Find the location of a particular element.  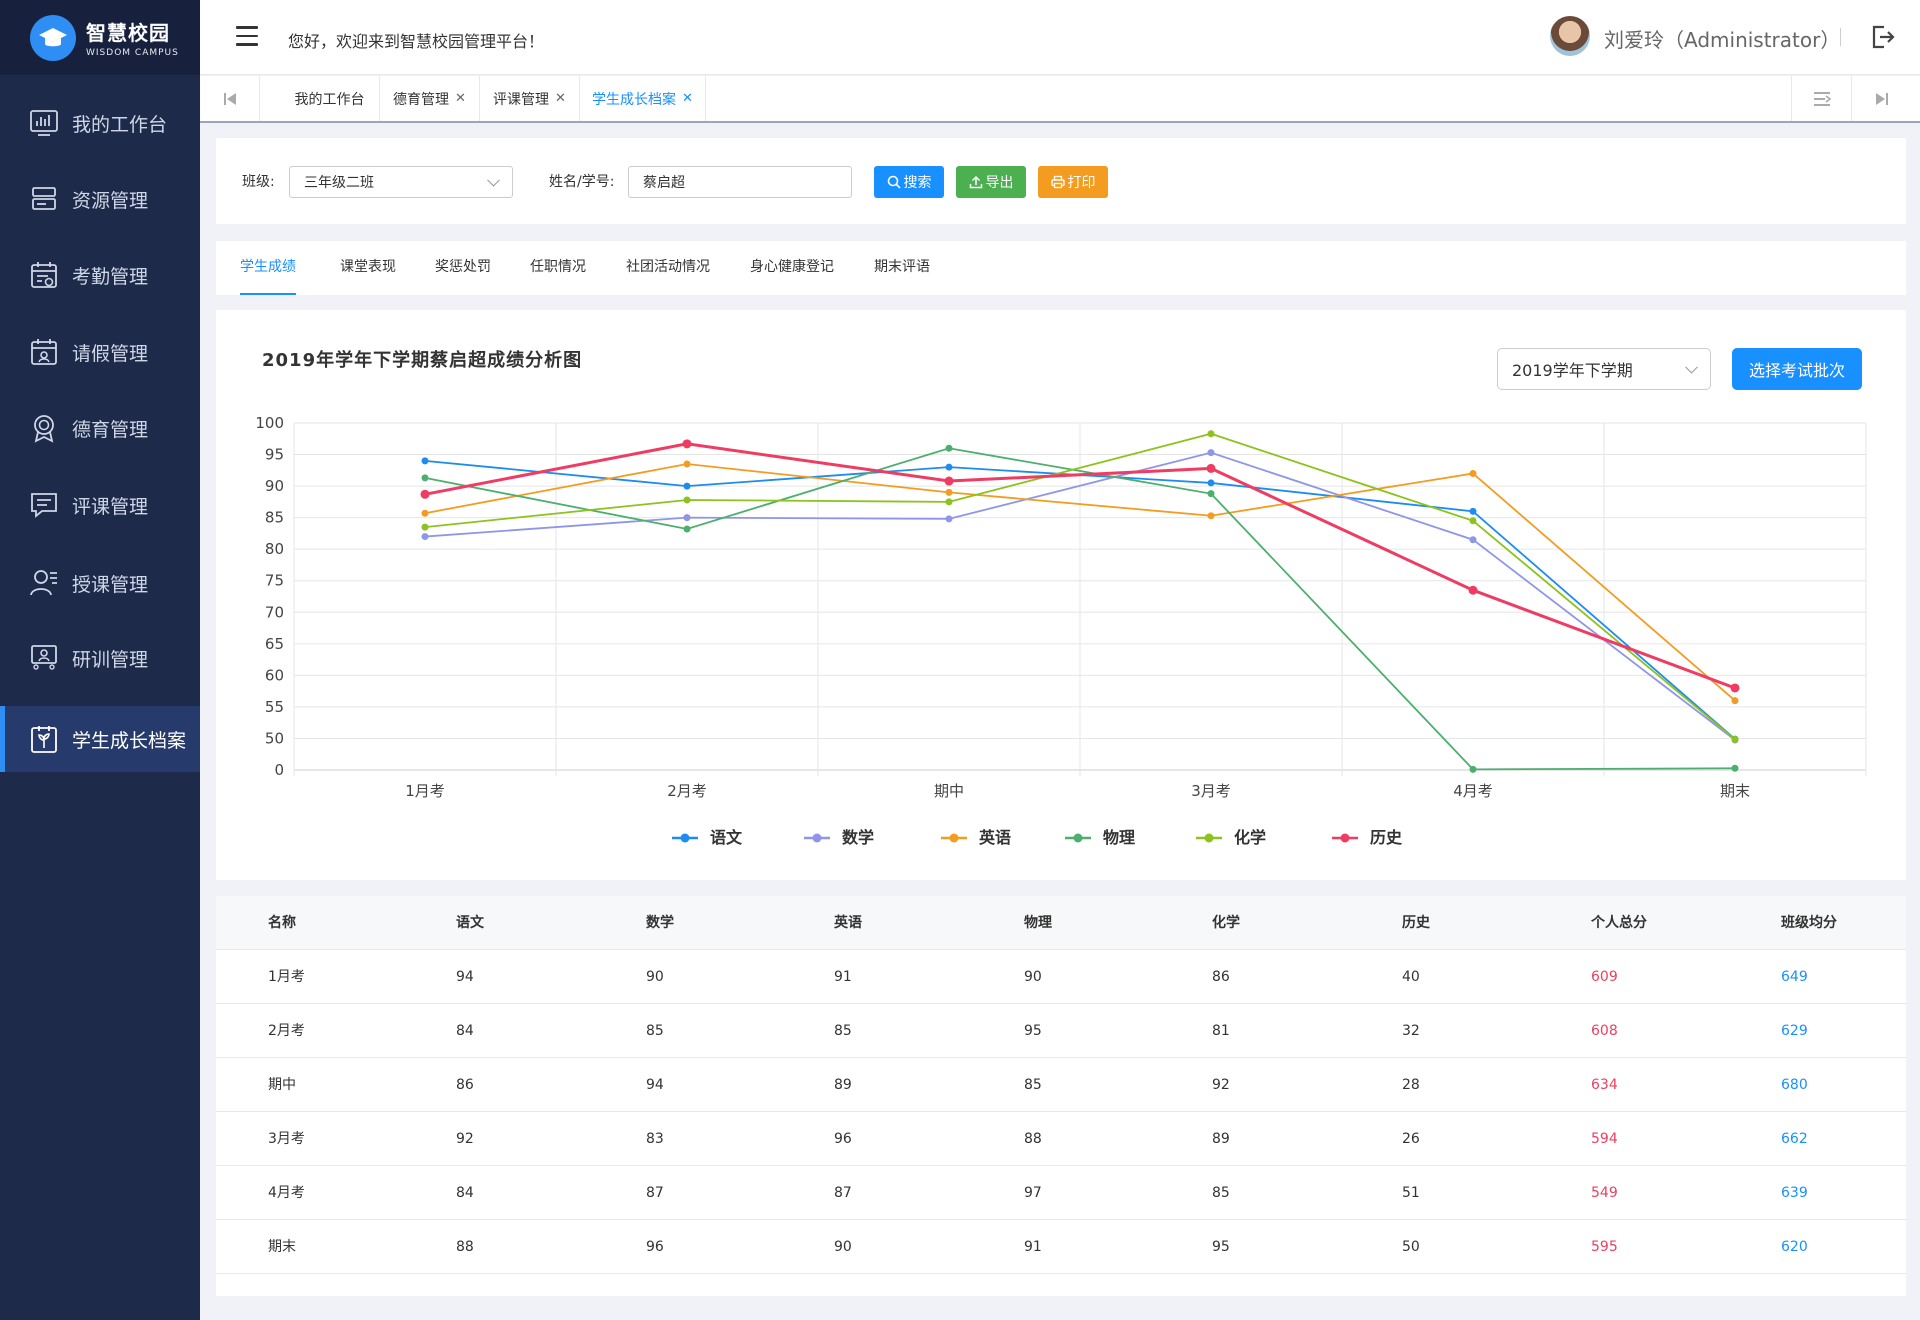

tab-scroll-right-icon is located at coordinates (1881, 98).